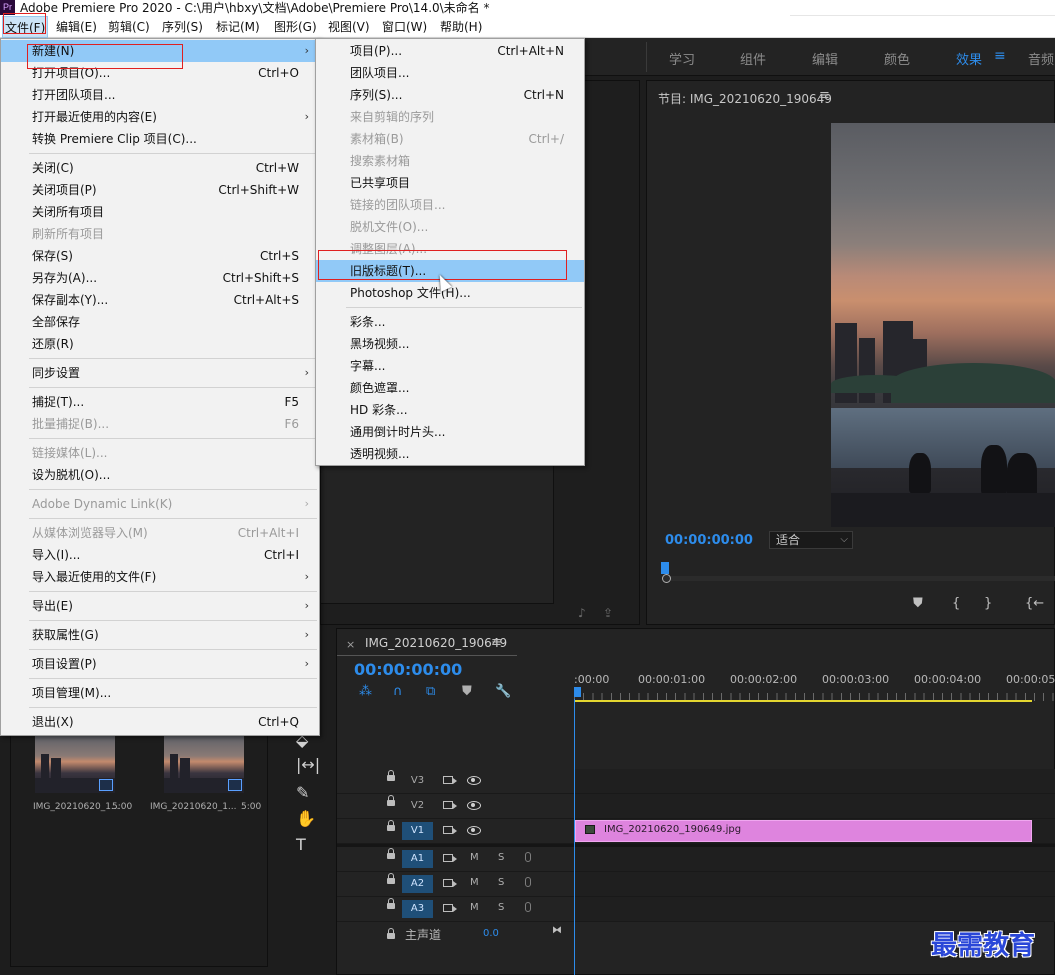  Describe the element at coordinates (365, 691) in the screenshot. I see `nest-icon: ⁂` at that location.